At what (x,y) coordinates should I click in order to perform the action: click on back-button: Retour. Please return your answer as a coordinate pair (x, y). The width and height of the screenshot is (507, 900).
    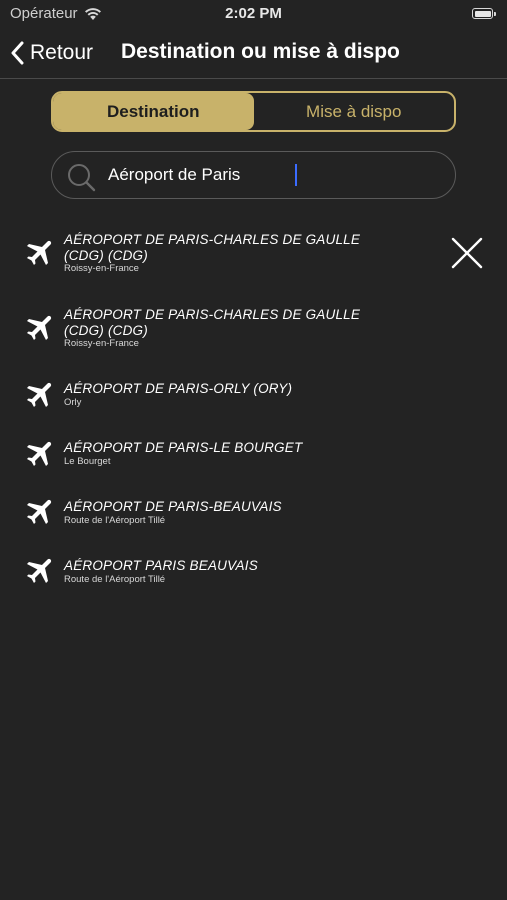
    Looking at the image, I should click on (51, 53).